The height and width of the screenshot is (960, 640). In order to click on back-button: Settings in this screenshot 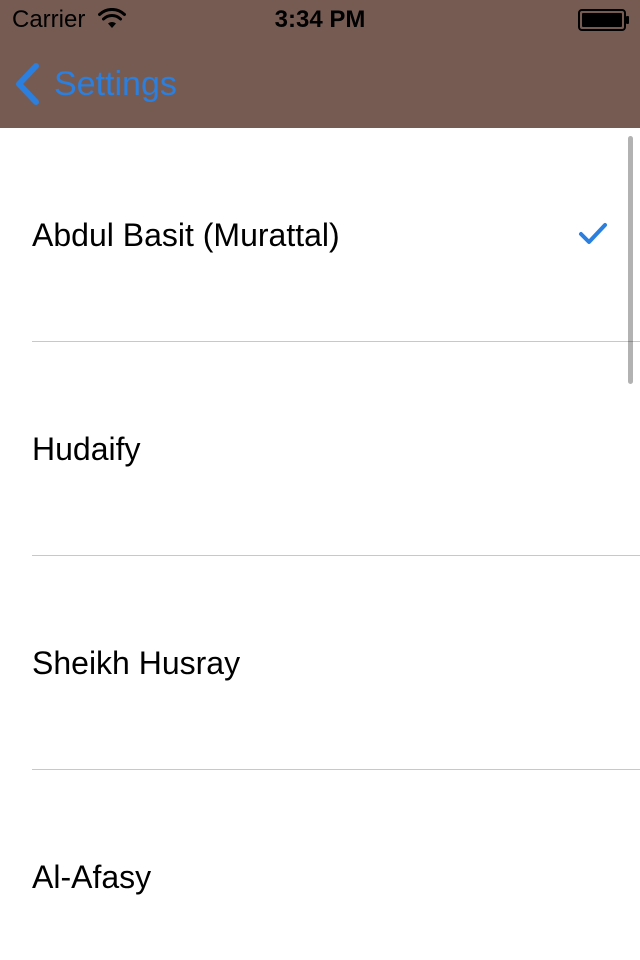, I will do `click(94, 84)`.